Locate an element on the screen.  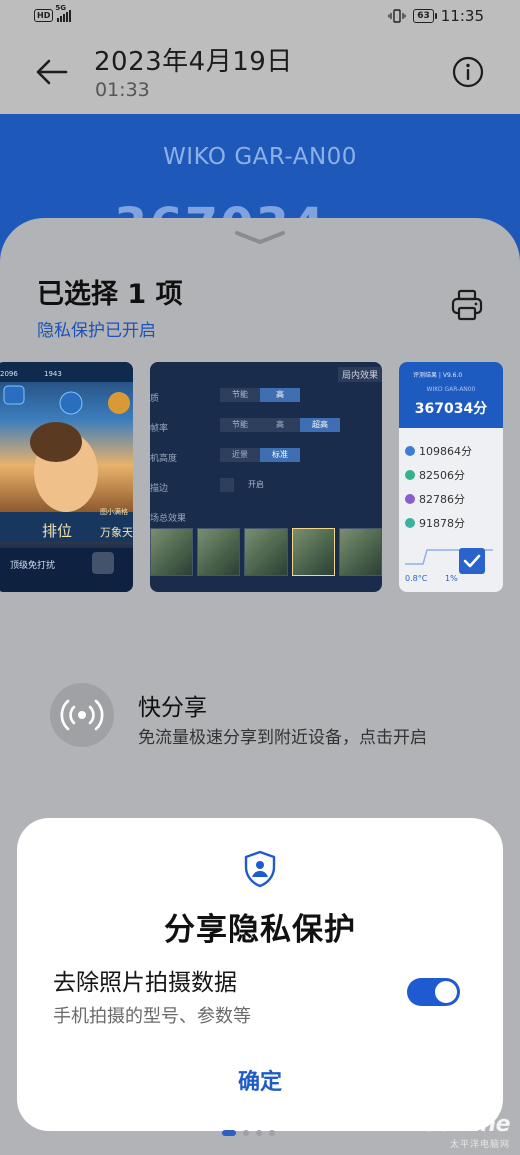
settings-section-label: 场总效果 is located at coordinates (168, 519).